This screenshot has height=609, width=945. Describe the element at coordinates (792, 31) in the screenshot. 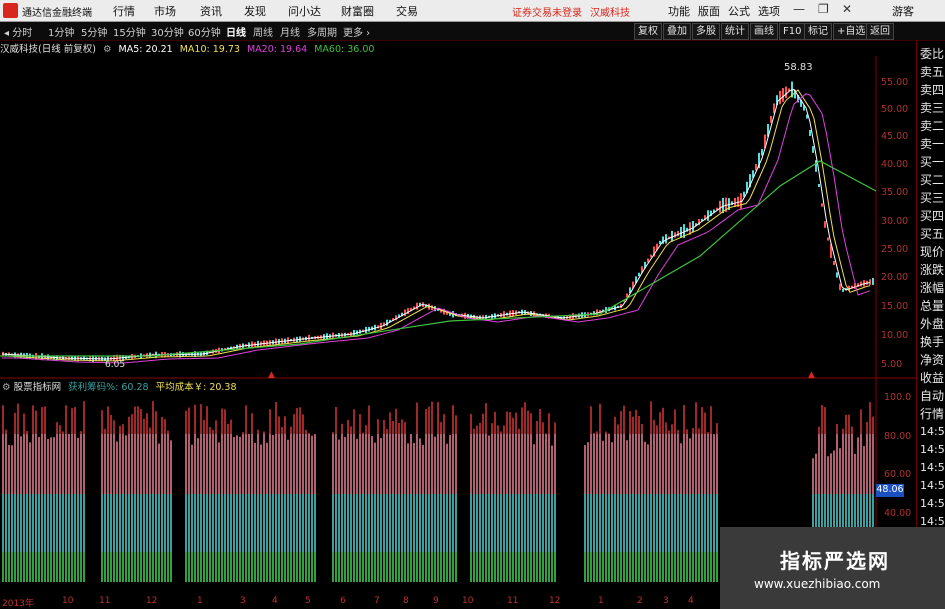

I see `f10-button: F10` at that location.